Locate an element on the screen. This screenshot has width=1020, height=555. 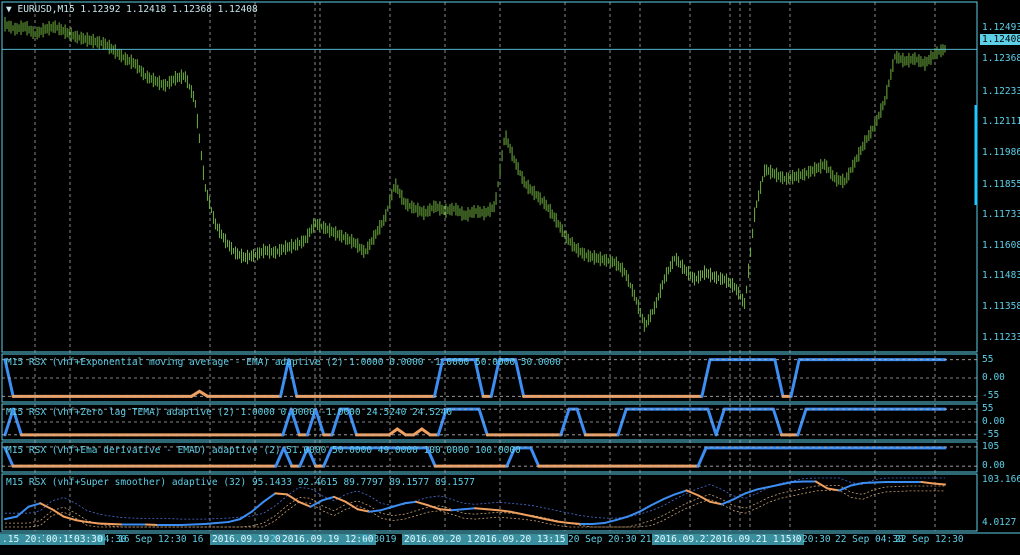
time-tick: 21 is located at coordinates (645, 539).